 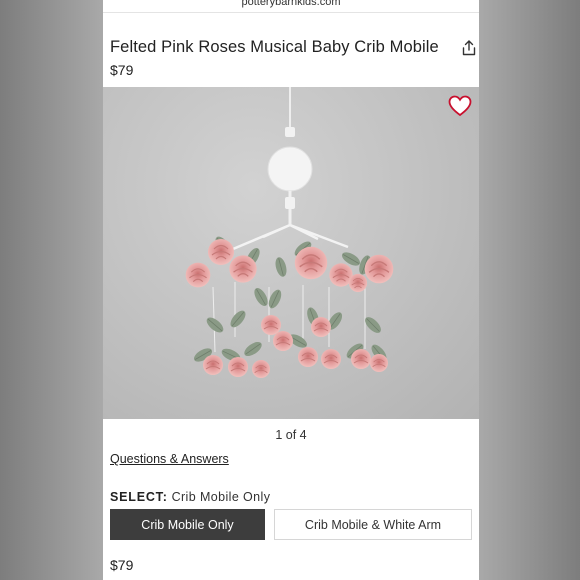 I want to click on option-label: Crib Mobile & White Arm, so click(x=373, y=524).